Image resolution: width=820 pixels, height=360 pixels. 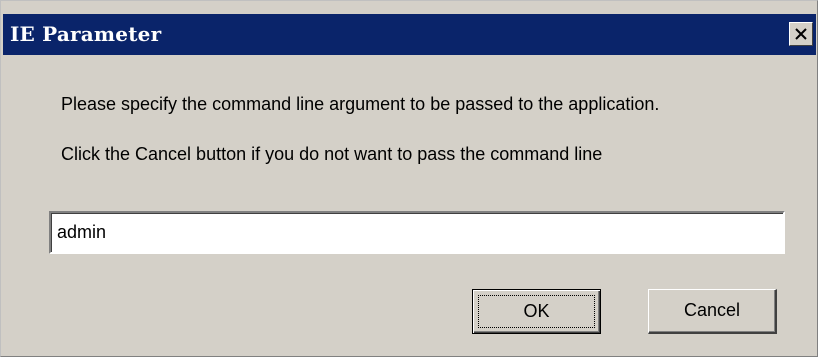 I want to click on ok-focus-rect: OK, so click(x=536, y=311).